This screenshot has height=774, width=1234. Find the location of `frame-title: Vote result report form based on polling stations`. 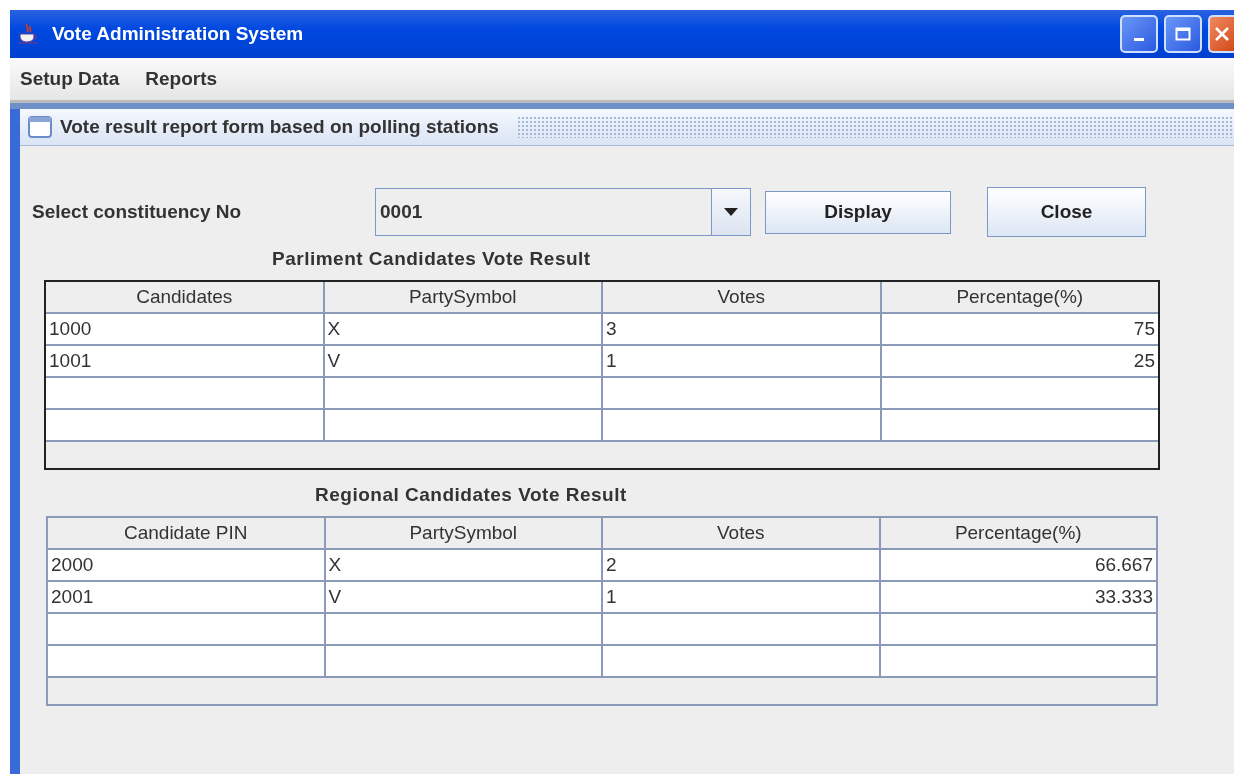

frame-title: Vote result report form based on polling stations is located at coordinates (279, 127).